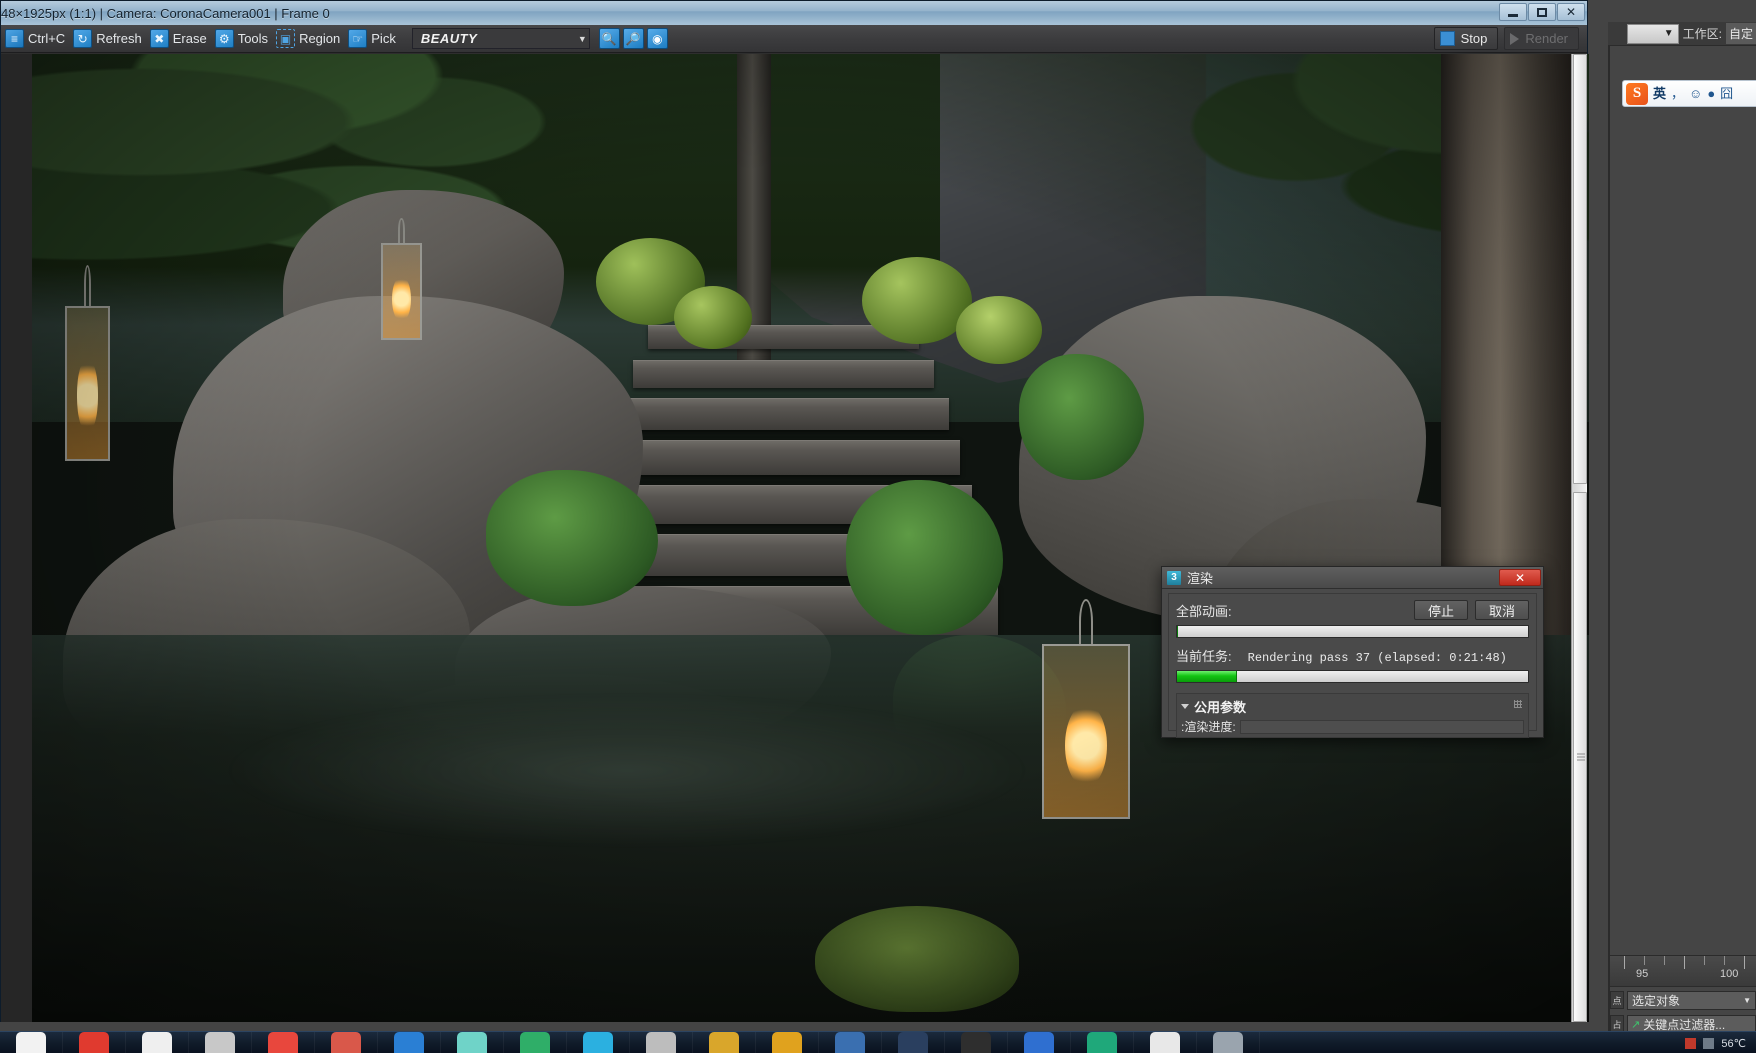  Describe the element at coordinates (1204, 611) in the screenshot. I see `all-animation-label: 全部动画:` at that location.